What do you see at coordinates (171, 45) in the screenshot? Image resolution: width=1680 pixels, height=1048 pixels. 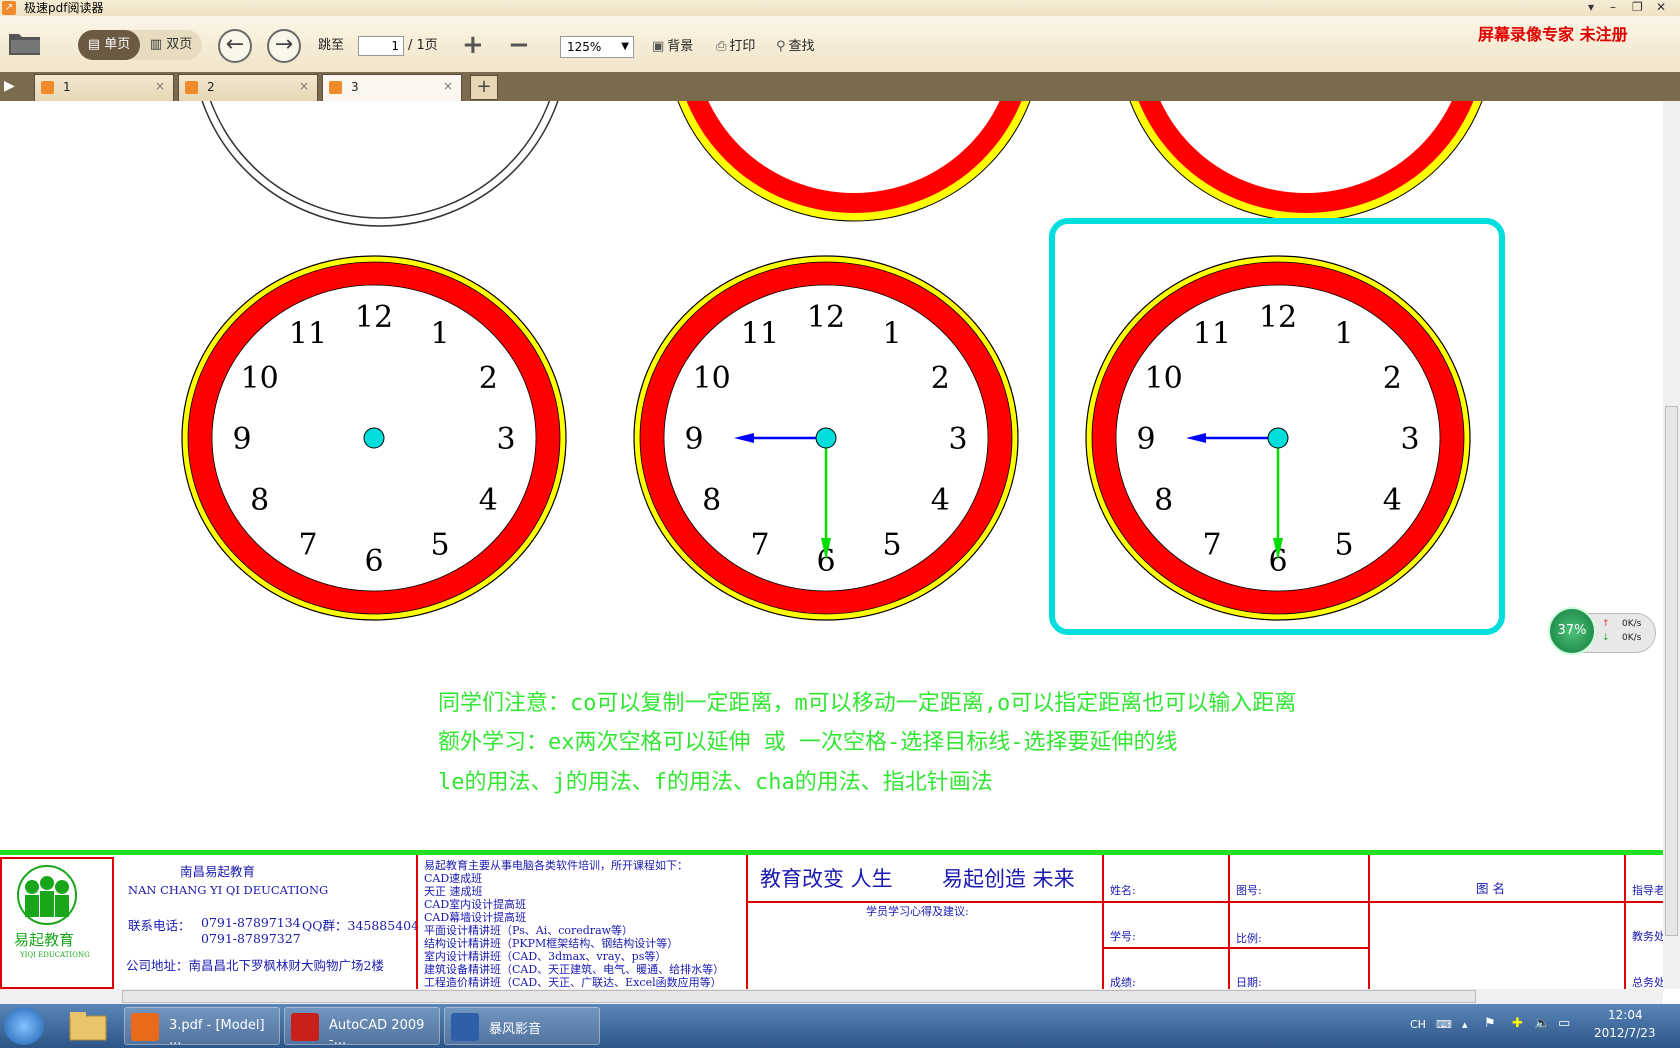 I see `double-page-button: ▥ 双页` at bounding box center [171, 45].